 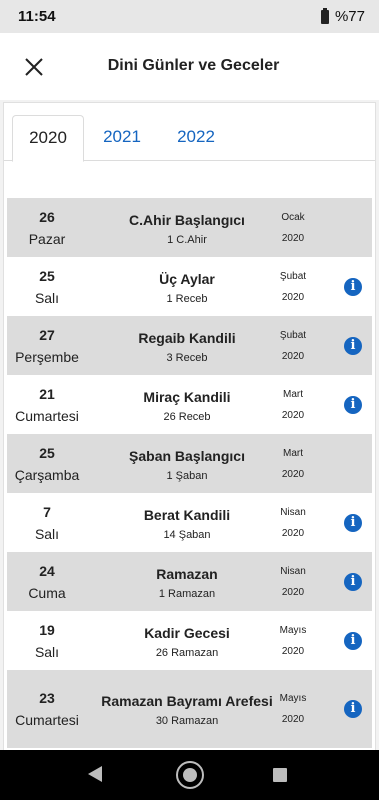 What do you see at coordinates (187, 709) in the screenshot?
I see `event-info: Ramazan Bayramı Arefesi 30 Ramazan` at bounding box center [187, 709].